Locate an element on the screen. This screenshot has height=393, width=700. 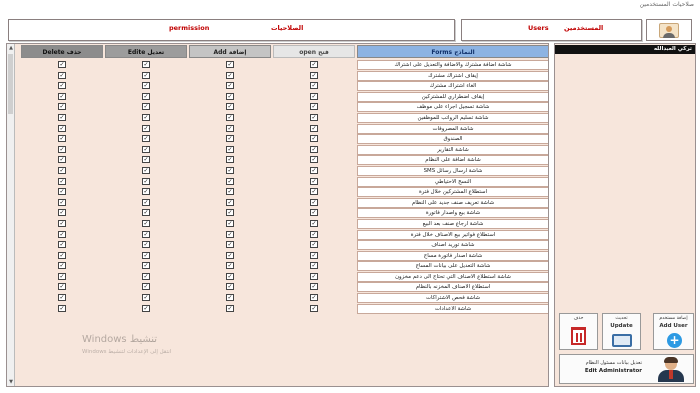
column-header-edit: Edite تعديل is located at coordinates (146, 51).